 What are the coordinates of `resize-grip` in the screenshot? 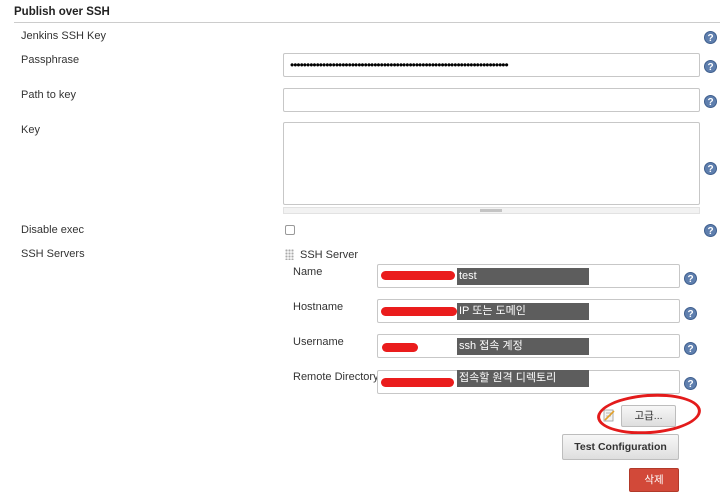 It's located at (491, 210).